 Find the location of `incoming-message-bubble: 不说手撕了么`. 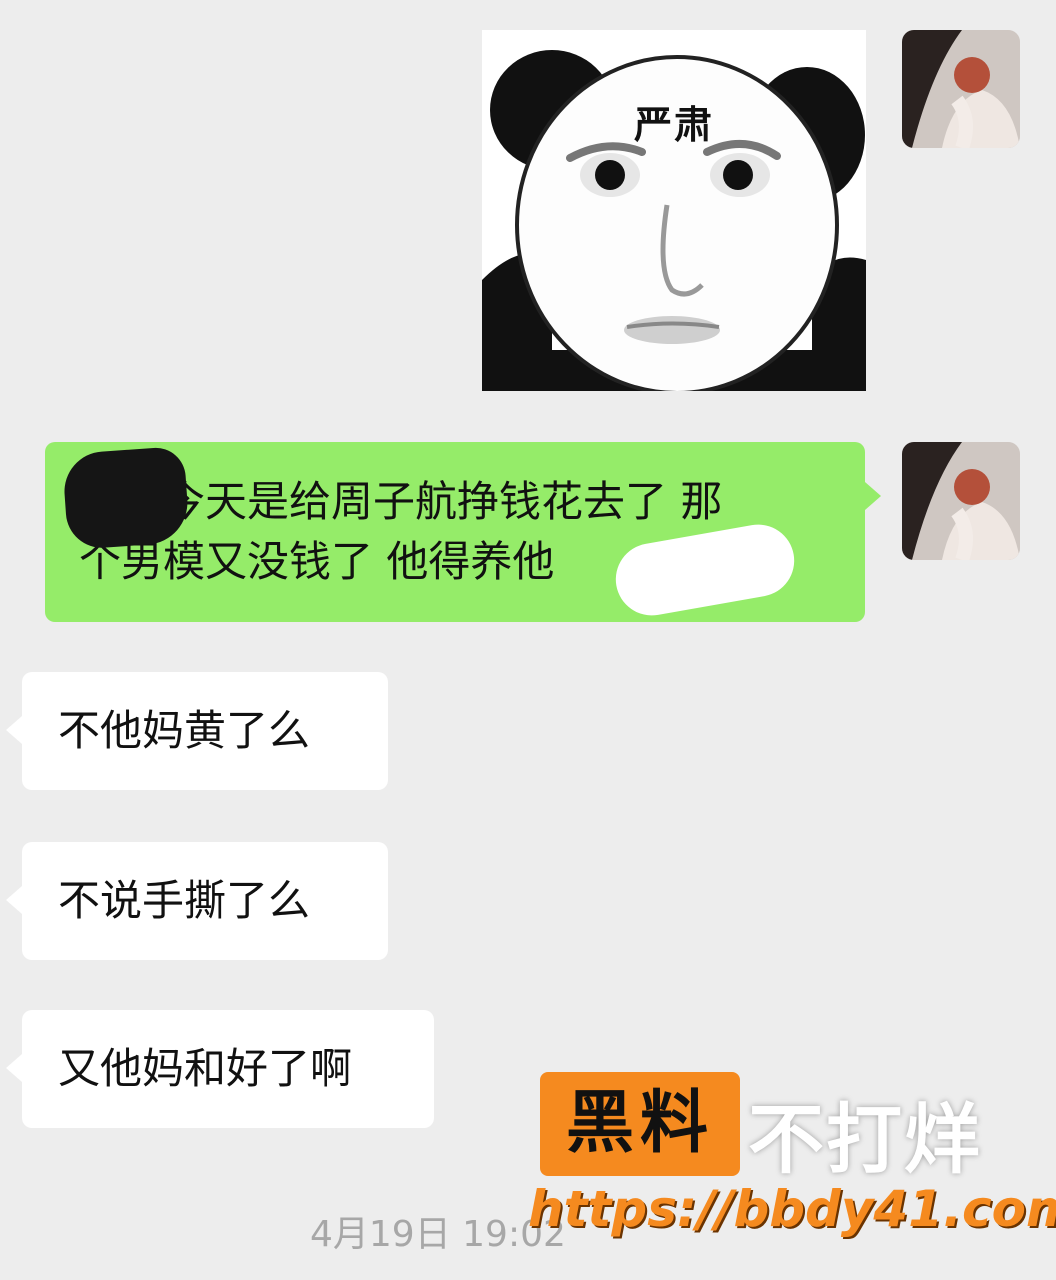

incoming-message-bubble: 不说手撕了么 is located at coordinates (197, 901).